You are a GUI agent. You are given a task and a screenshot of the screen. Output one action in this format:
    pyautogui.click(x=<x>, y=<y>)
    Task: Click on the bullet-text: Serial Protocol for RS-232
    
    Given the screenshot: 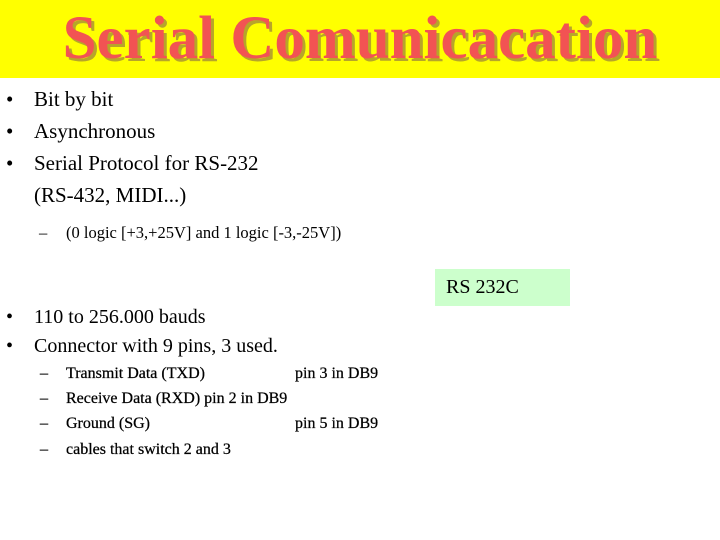 What is the action you would take?
    pyautogui.click(x=146, y=163)
    